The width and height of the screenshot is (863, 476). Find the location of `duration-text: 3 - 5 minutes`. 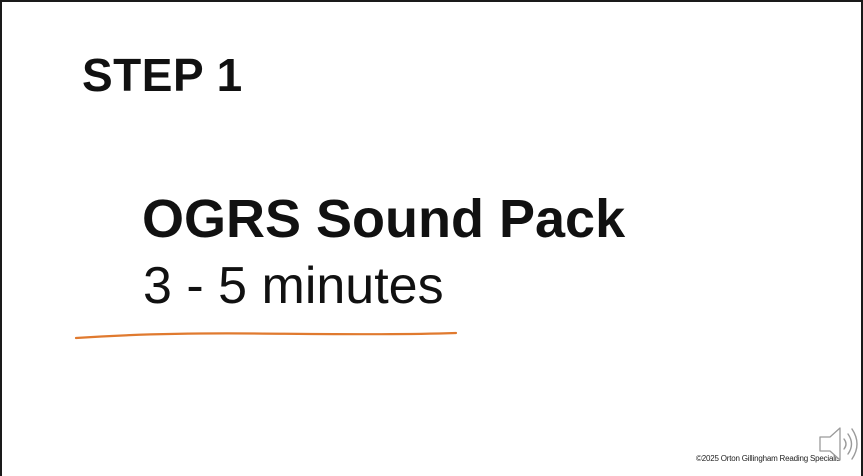

duration-text: 3 - 5 minutes is located at coordinates (293, 286).